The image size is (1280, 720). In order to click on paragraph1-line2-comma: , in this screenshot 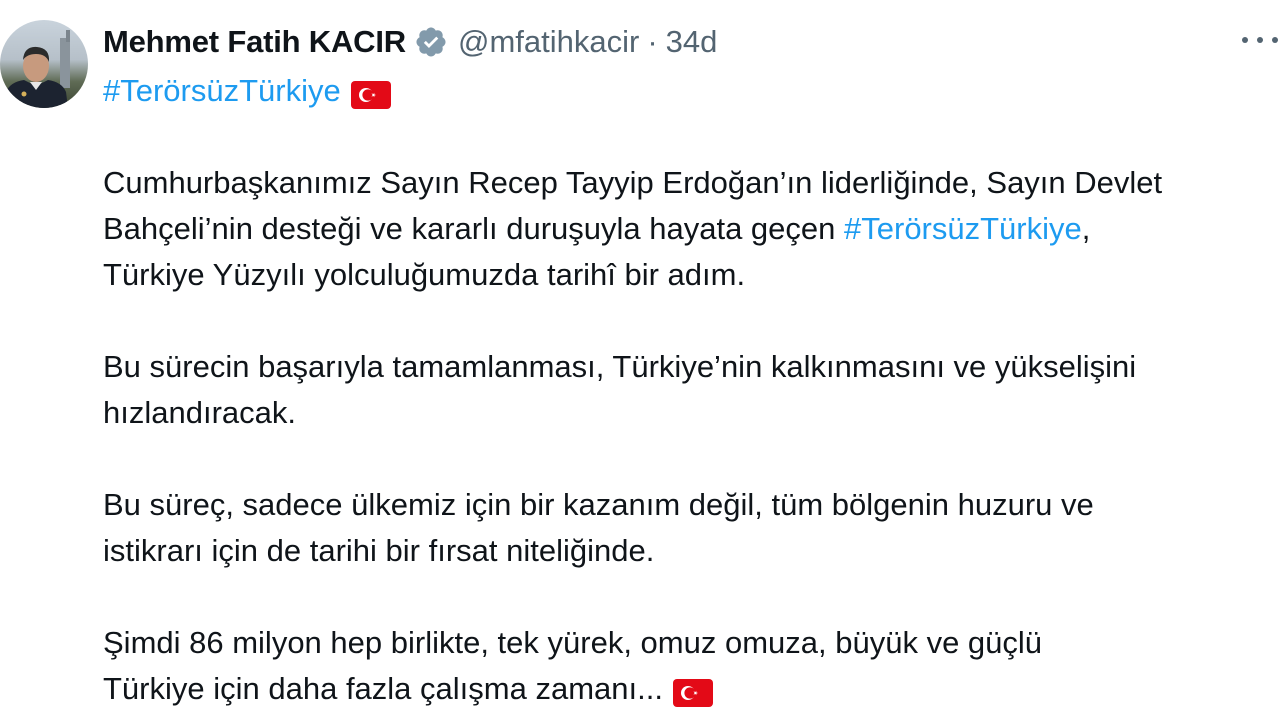, I will do `click(1086, 228)`.